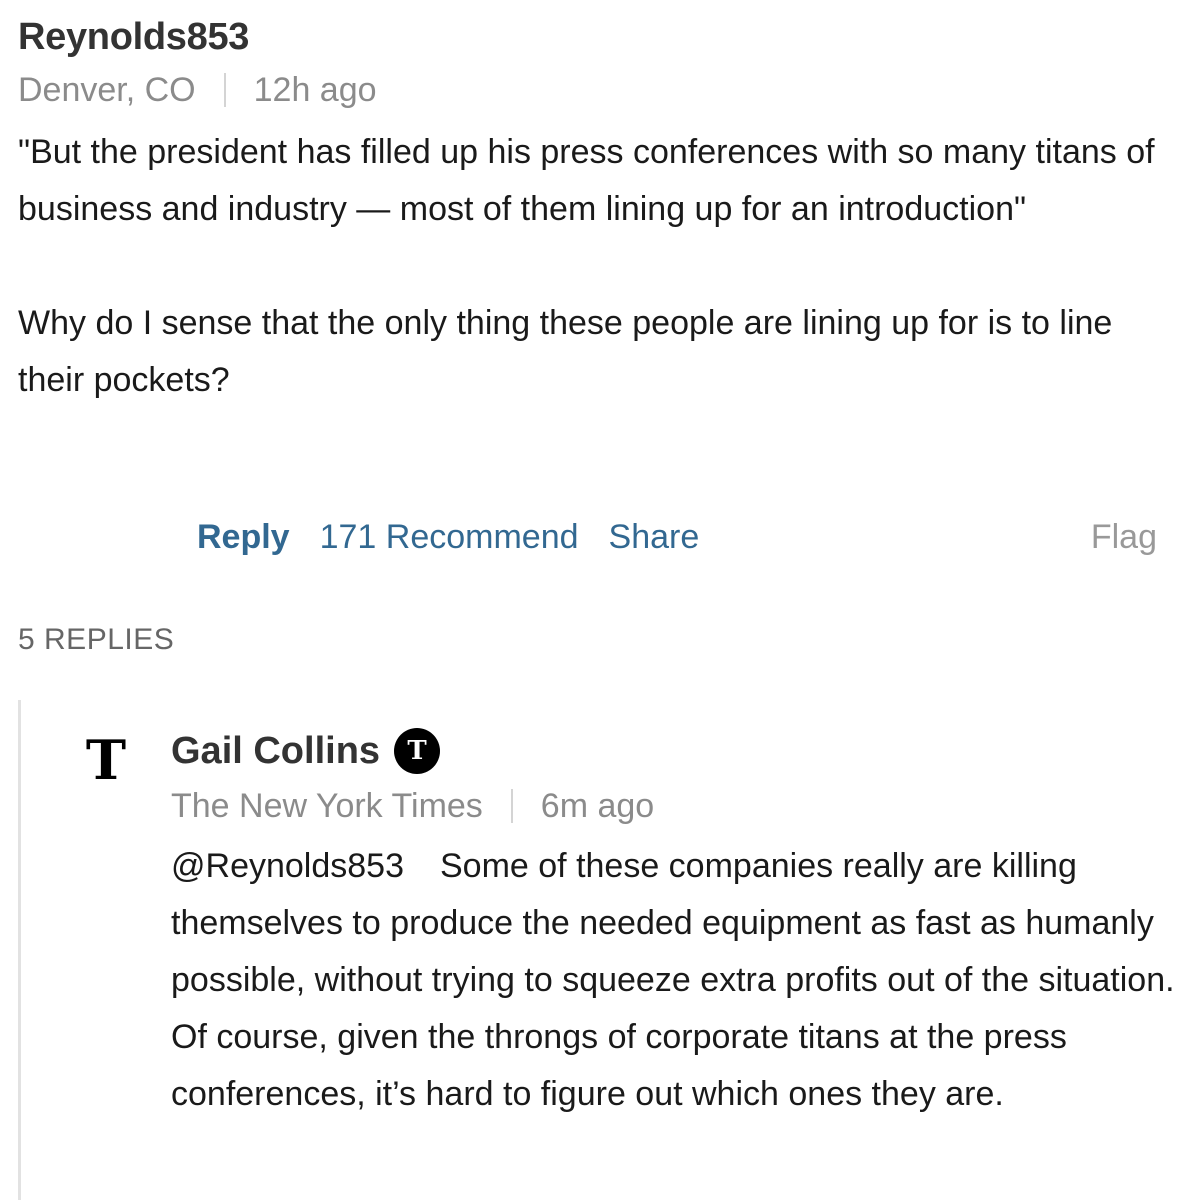  What do you see at coordinates (315, 90) in the screenshot?
I see `comment-timestamp: 12h ago` at bounding box center [315, 90].